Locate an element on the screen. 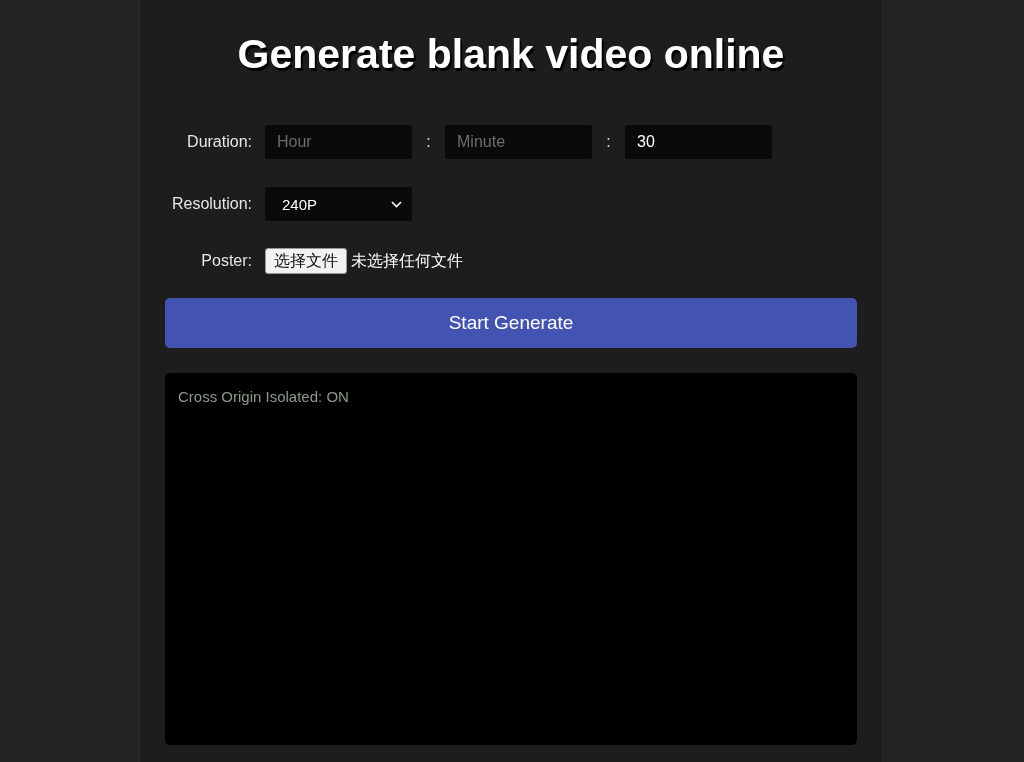 The width and height of the screenshot is (1024, 762). start-generate-button: Start Generate is located at coordinates (511, 323).